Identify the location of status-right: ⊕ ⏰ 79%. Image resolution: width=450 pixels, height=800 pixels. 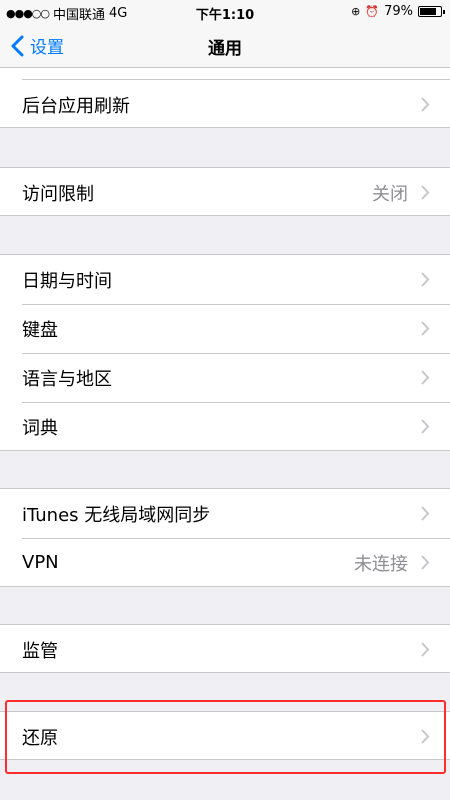
(398, 11).